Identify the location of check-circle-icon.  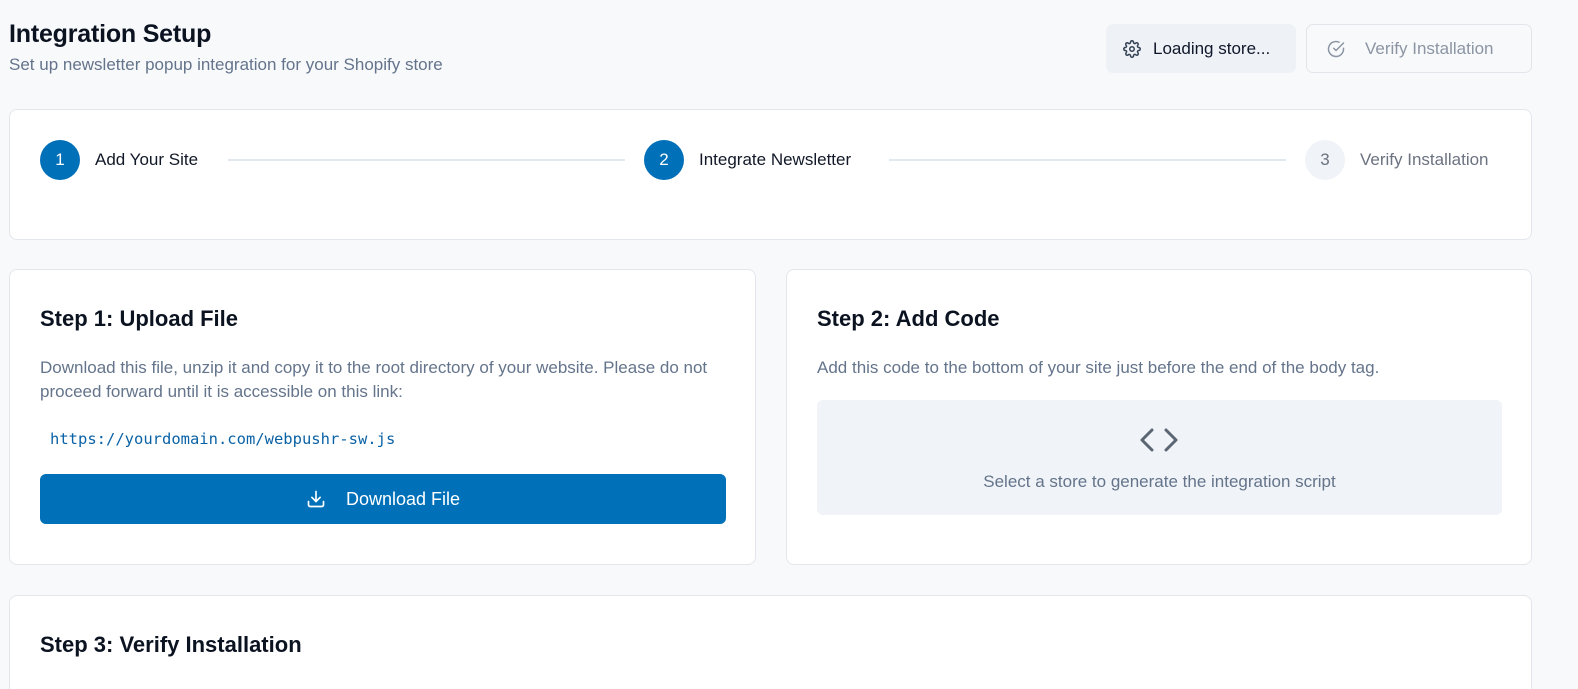
(1336, 49).